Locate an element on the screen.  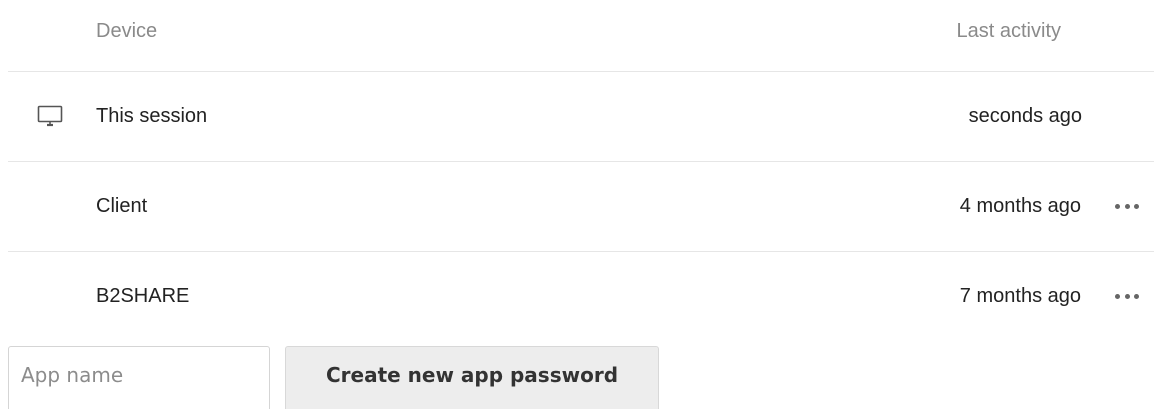
app-name-input is located at coordinates (139, 377).